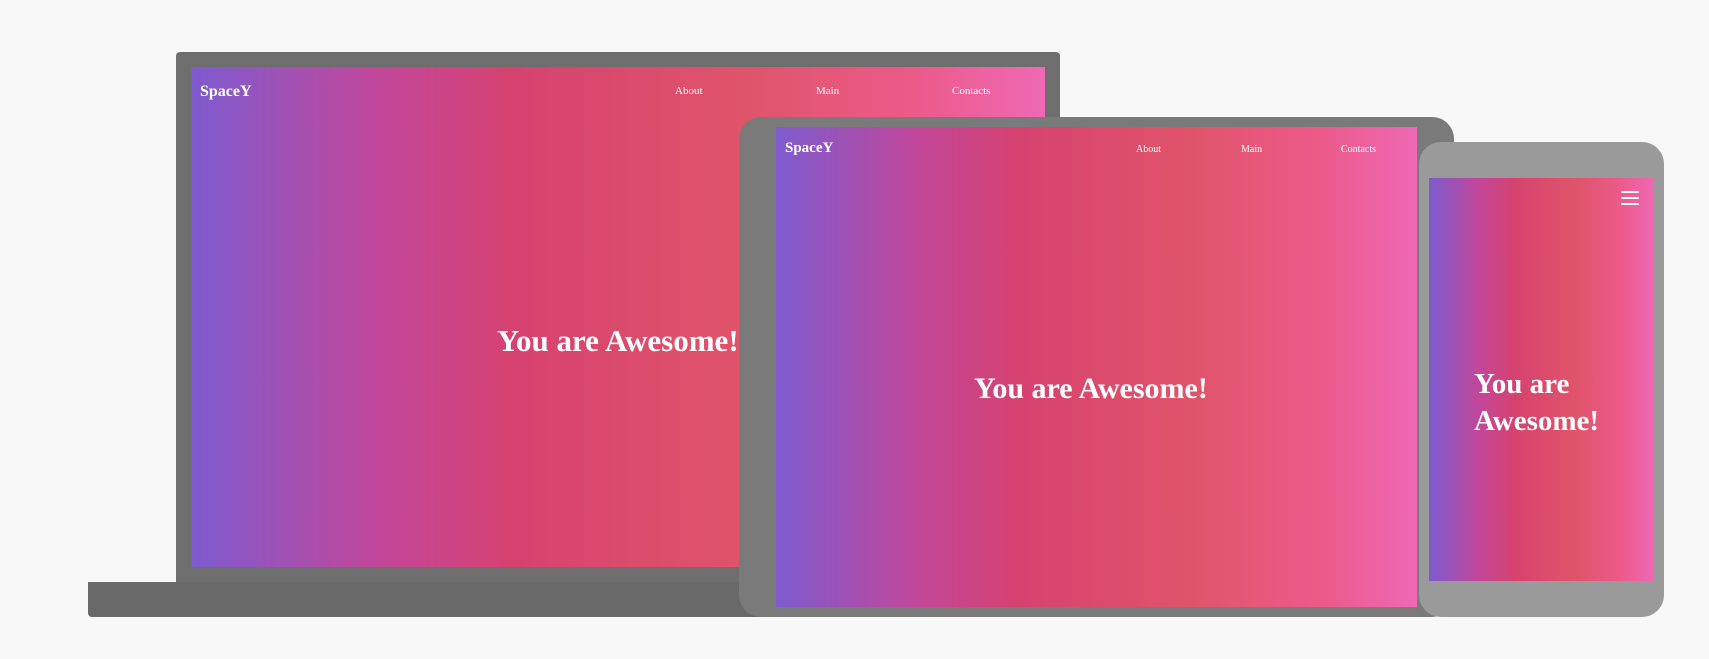 Image resolution: width=1709 pixels, height=659 pixels. What do you see at coordinates (1630, 198) in the screenshot?
I see `hamburger-icon` at bounding box center [1630, 198].